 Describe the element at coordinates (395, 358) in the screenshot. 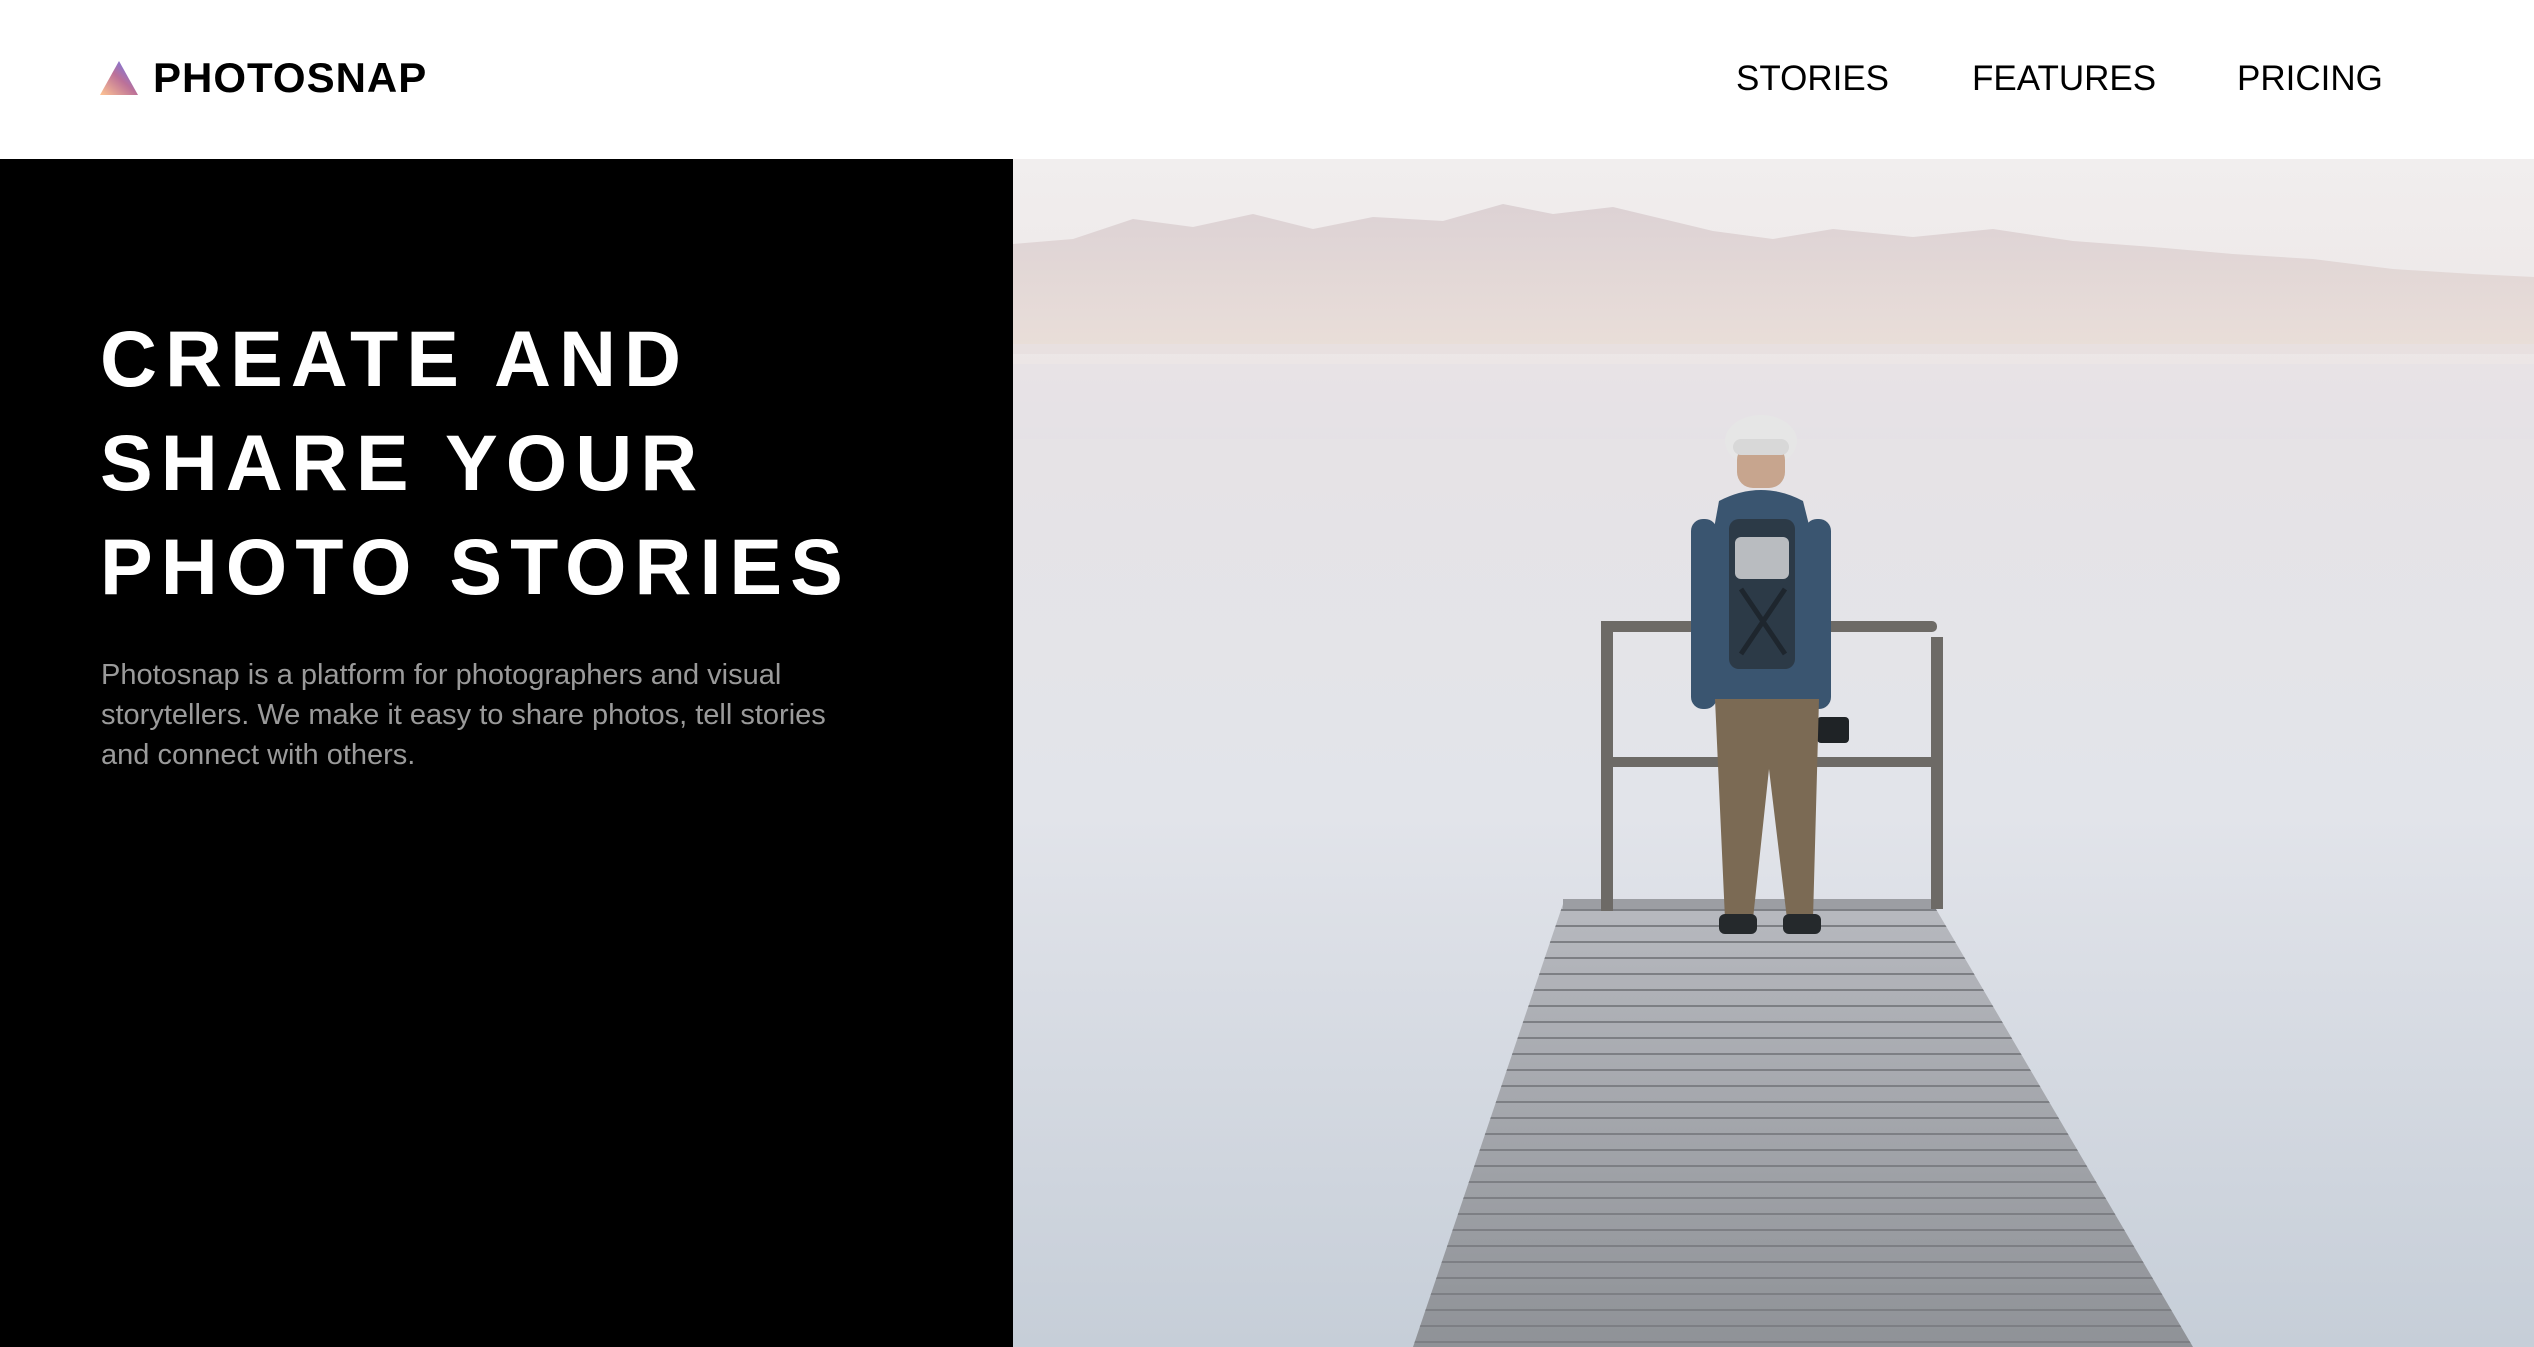

I see `hero-title-line: CREATE AND` at that location.